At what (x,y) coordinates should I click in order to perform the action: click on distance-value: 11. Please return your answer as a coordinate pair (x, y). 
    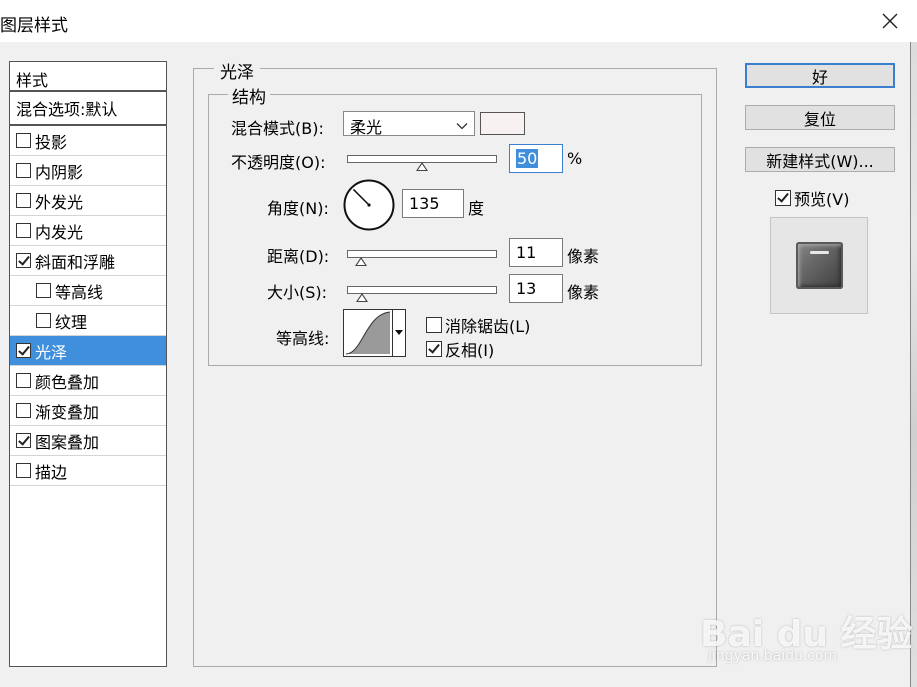
    Looking at the image, I should click on (526, 252).